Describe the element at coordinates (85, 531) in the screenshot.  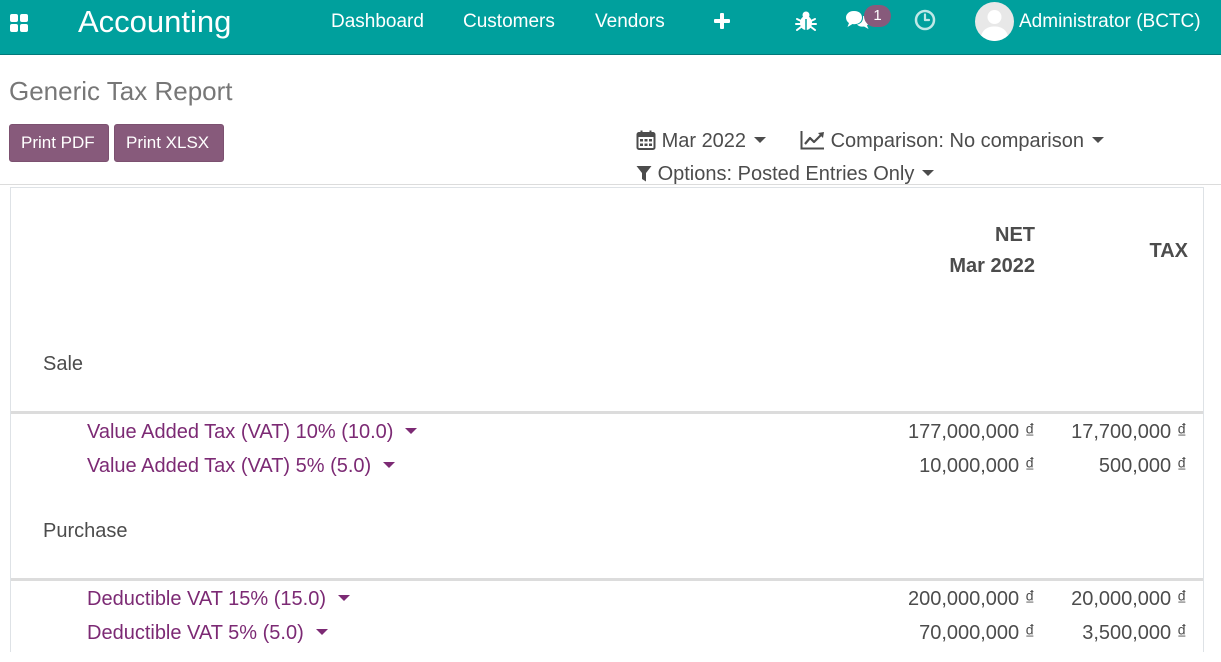
I see `section-purchase: Purchase` at that location.